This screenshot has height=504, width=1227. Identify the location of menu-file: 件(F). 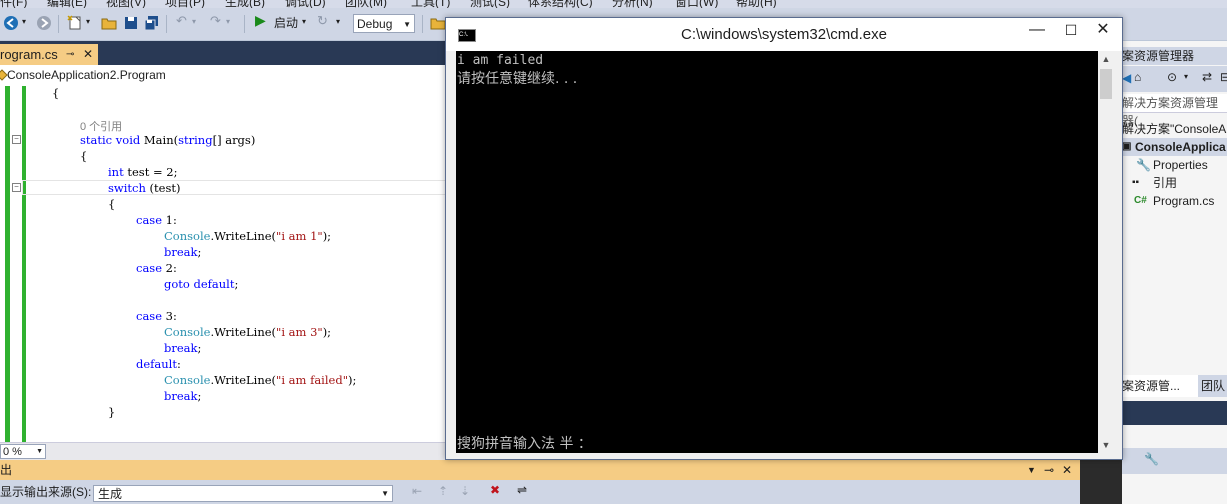
(13, 4).